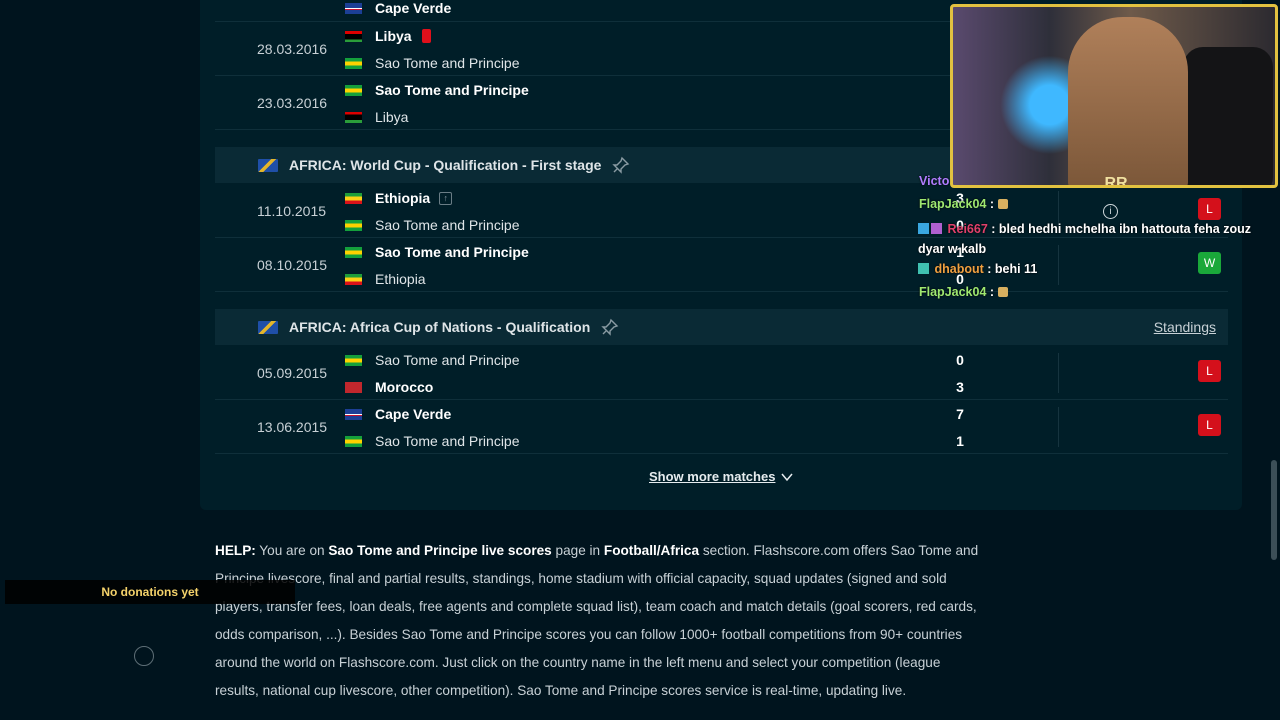  I want to click on chat-message: Victo, so click(934, 181).